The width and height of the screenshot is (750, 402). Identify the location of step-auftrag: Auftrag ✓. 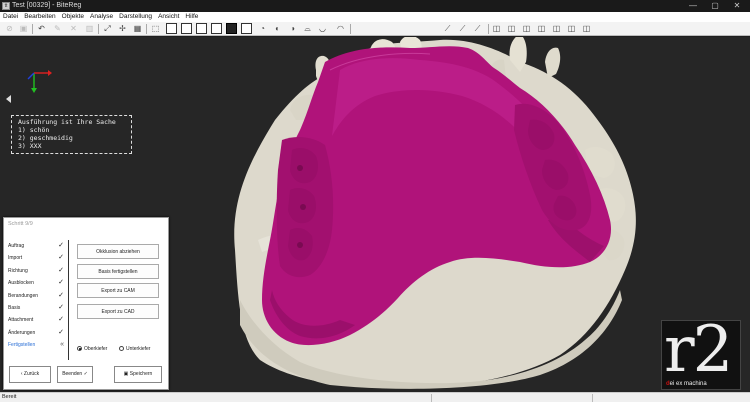
(37, 246).